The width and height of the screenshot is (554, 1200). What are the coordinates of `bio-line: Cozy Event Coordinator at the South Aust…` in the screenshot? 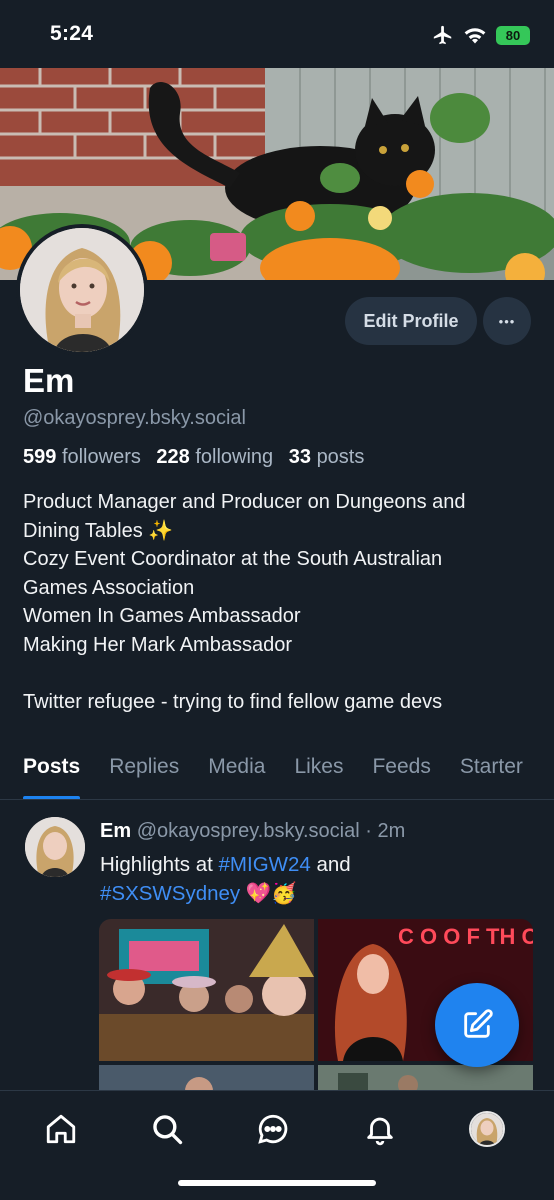 It's located at (233, 559).